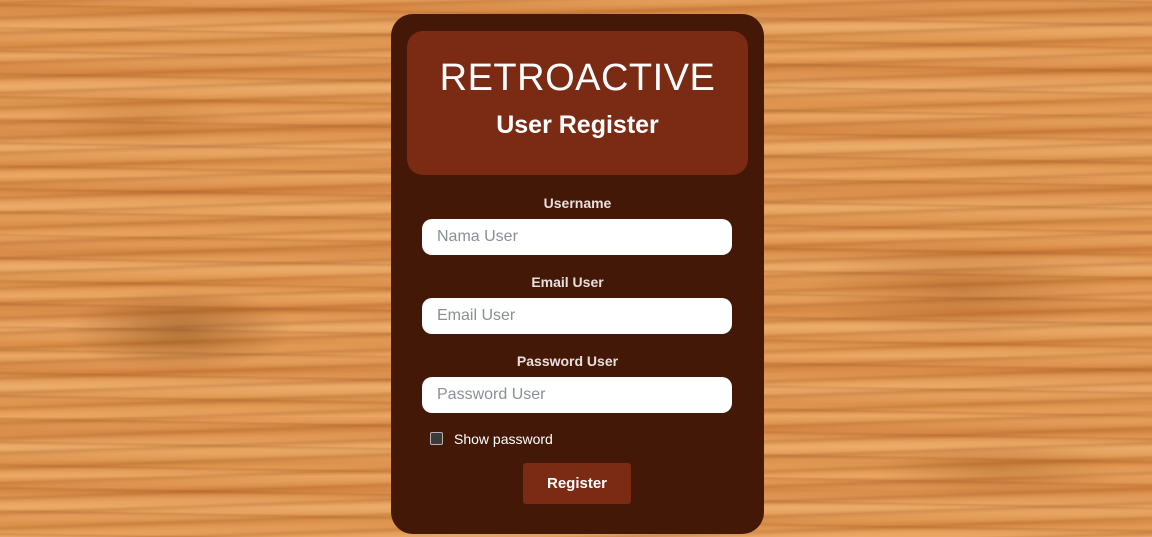 The image size is (1152, 537). What do you see at coordinates (577, 203) in the screenshot?
I see `username-label: Username` at bounding box center [577, 203].